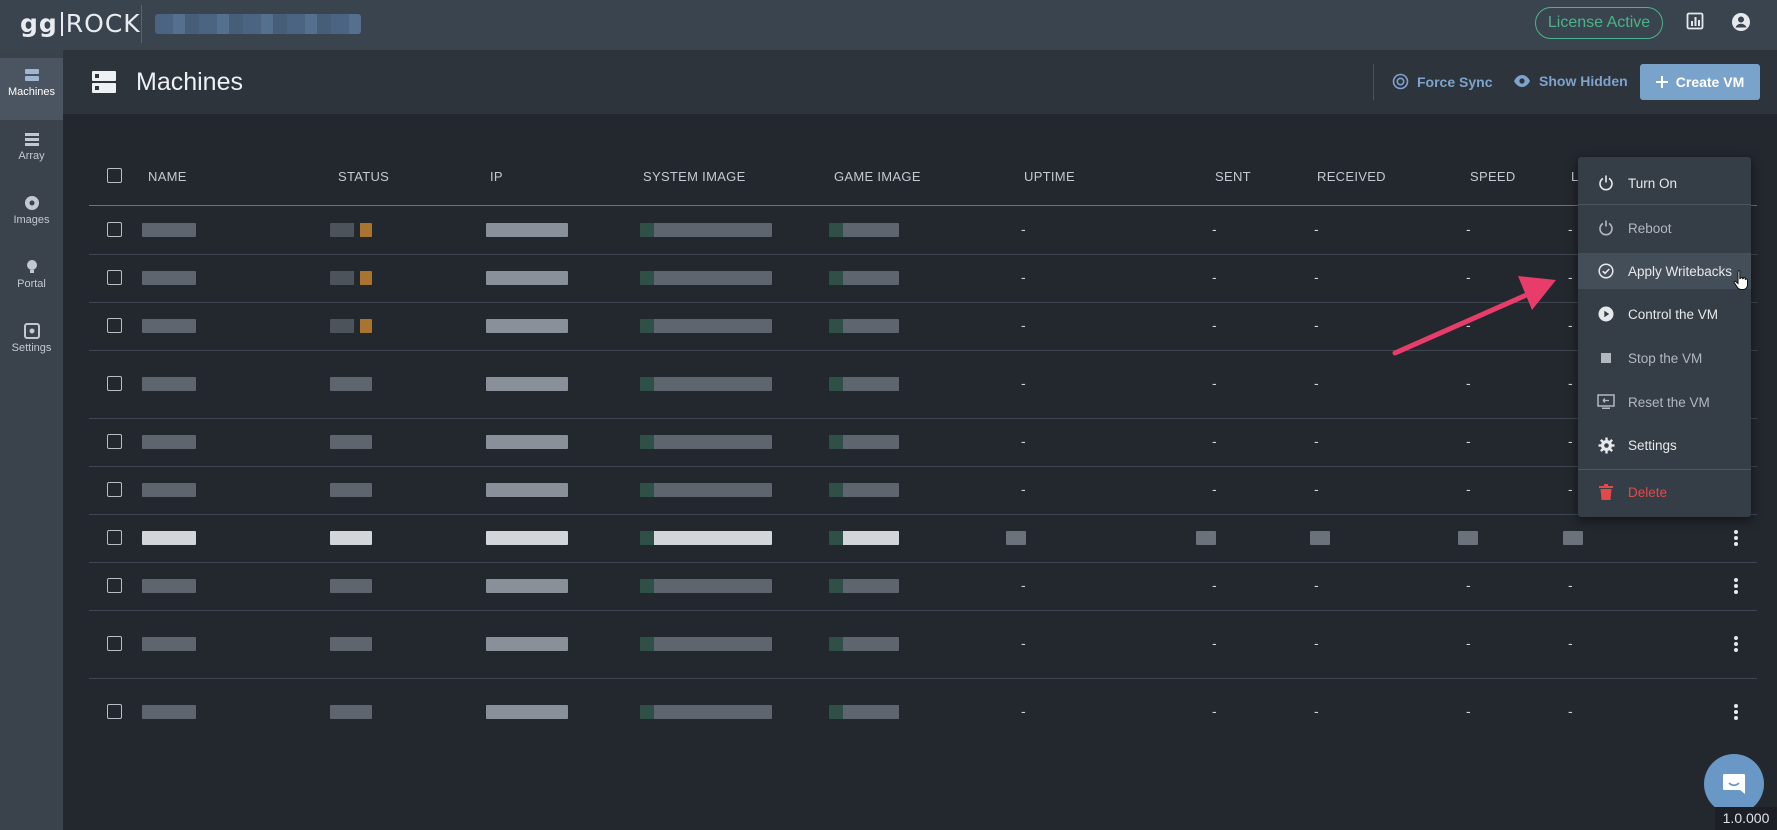 The width and height of the screenshot is (1777, 830). What do you see at coordinates (39, 23) in the screenshot?
I see `logo-left-text: gg` at bounding box center [39, 23].